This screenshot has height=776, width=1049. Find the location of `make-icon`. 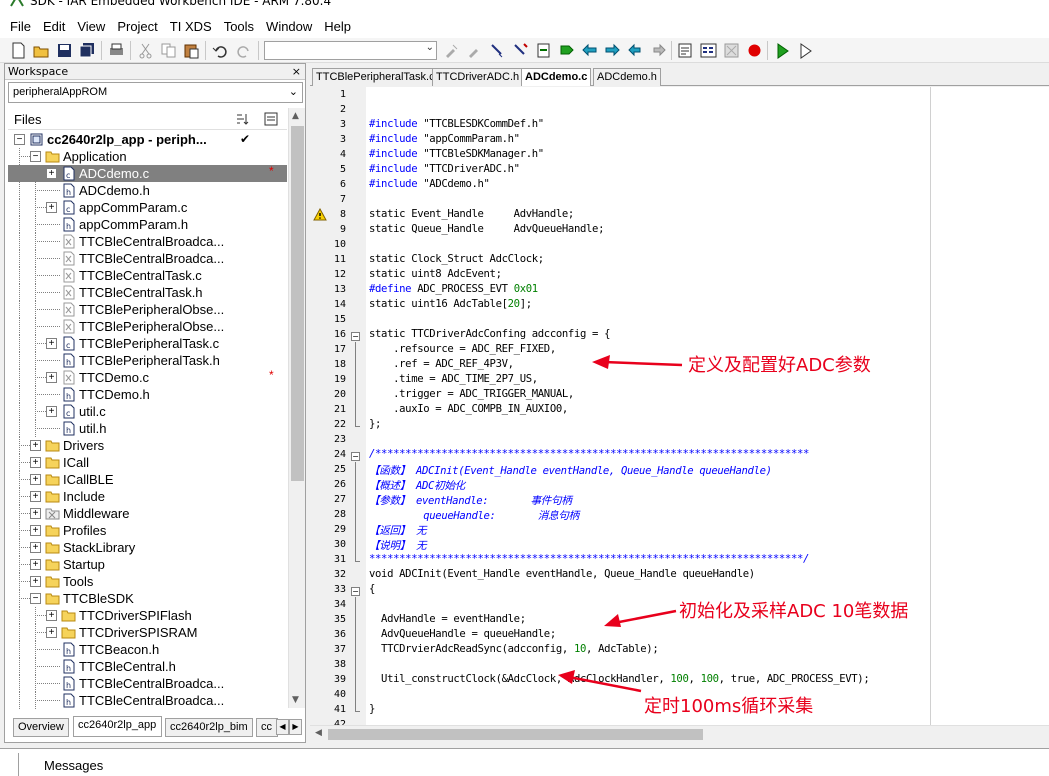

make-icon is located at coordinates (708, 50).